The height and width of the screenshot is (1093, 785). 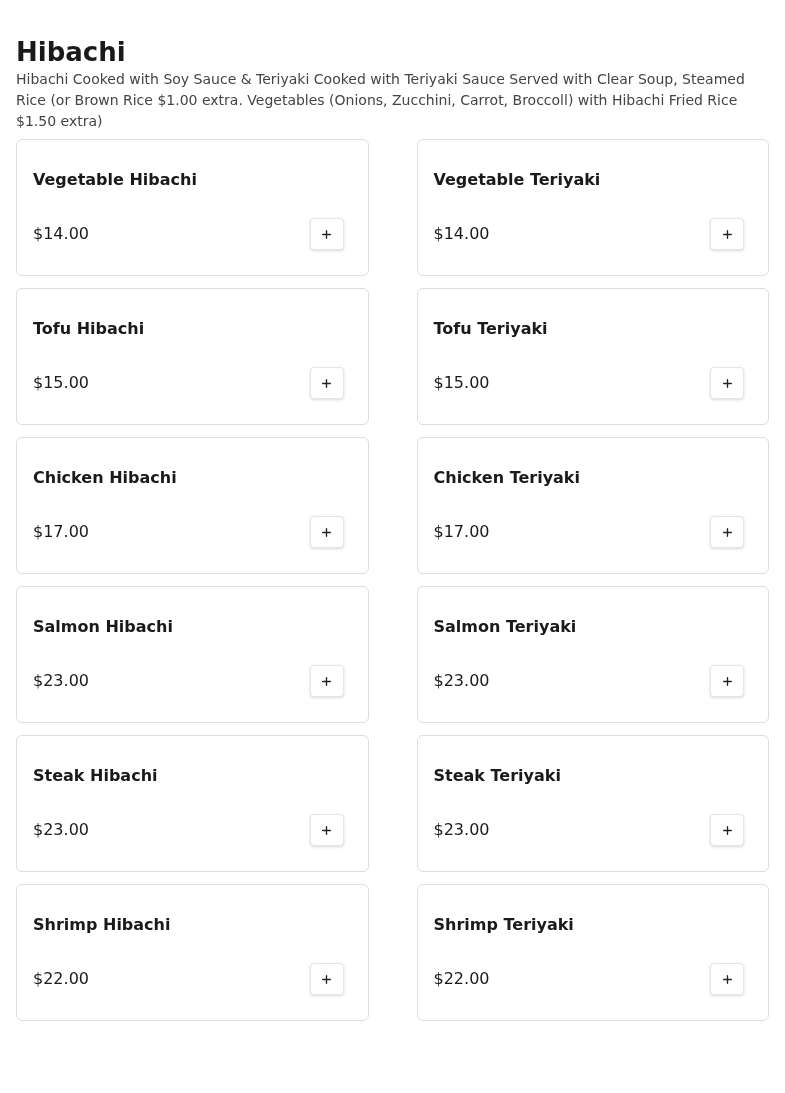 I want to click on section-title: Hibachi, so click(x=71, y=52).